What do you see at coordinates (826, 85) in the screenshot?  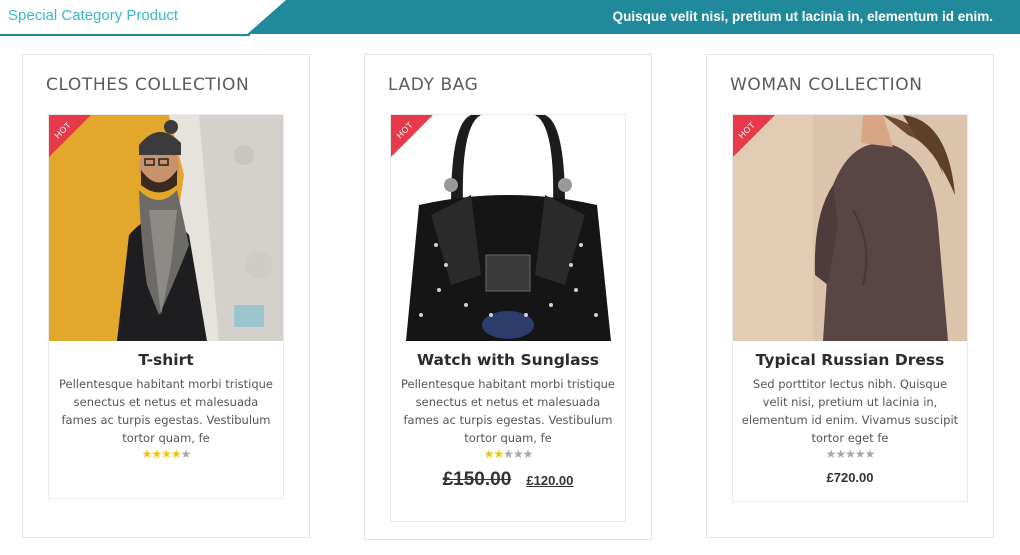 I see `category-title: WOMAN COLLECTION` at bounding box center [826, 85].